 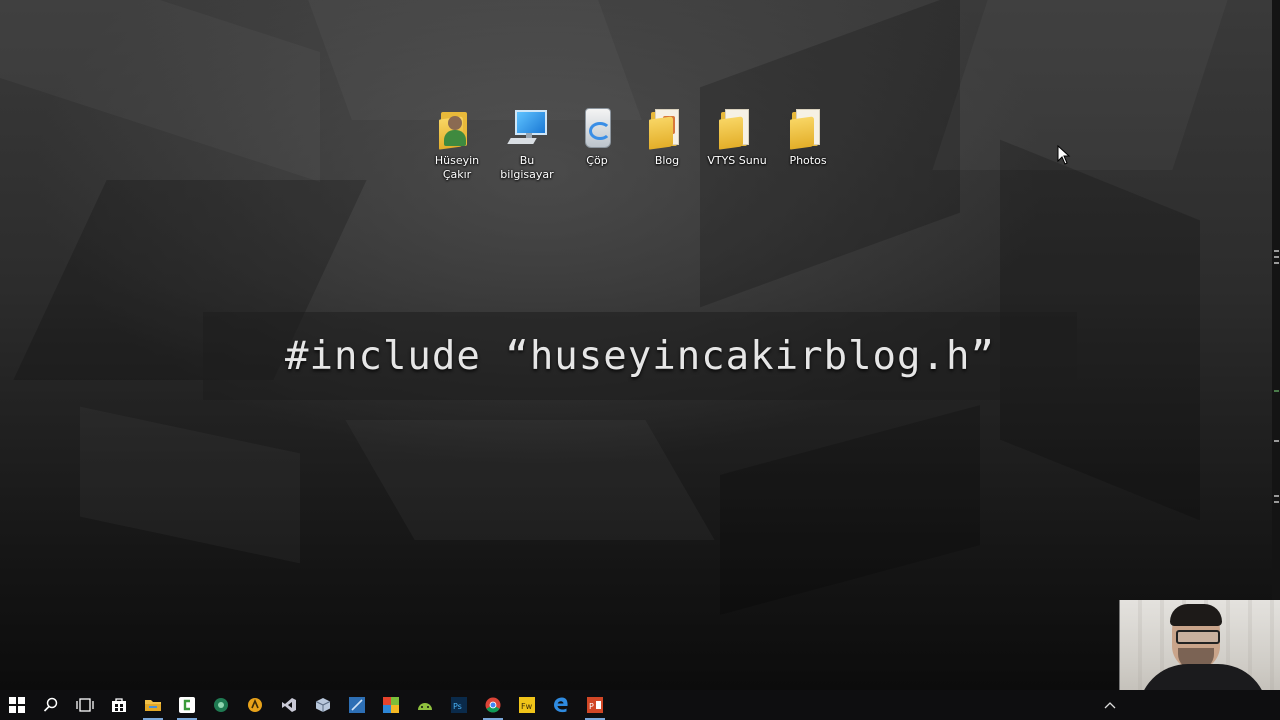 I want to click on visual-studio-button, so click(x=289, y=705).